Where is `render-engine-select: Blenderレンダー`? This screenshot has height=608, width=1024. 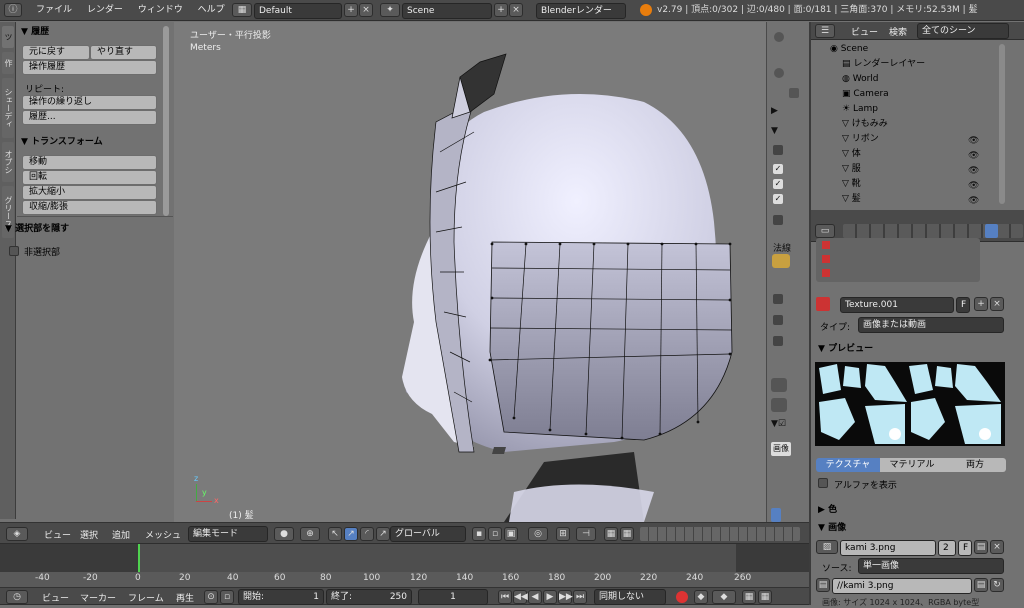
render-engine-select: Blenderレンダー is located at coordinates (581, 11).